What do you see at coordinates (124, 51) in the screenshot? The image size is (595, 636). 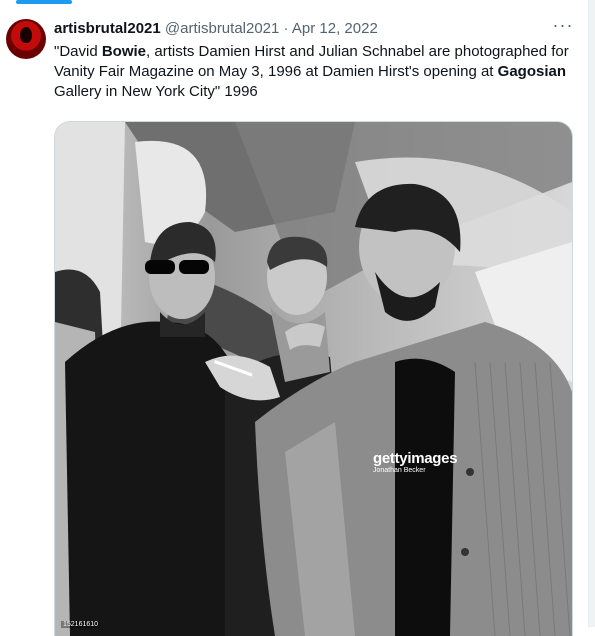 I see `tweet-text-bold: Bowie` at bounding box center [124, 51].